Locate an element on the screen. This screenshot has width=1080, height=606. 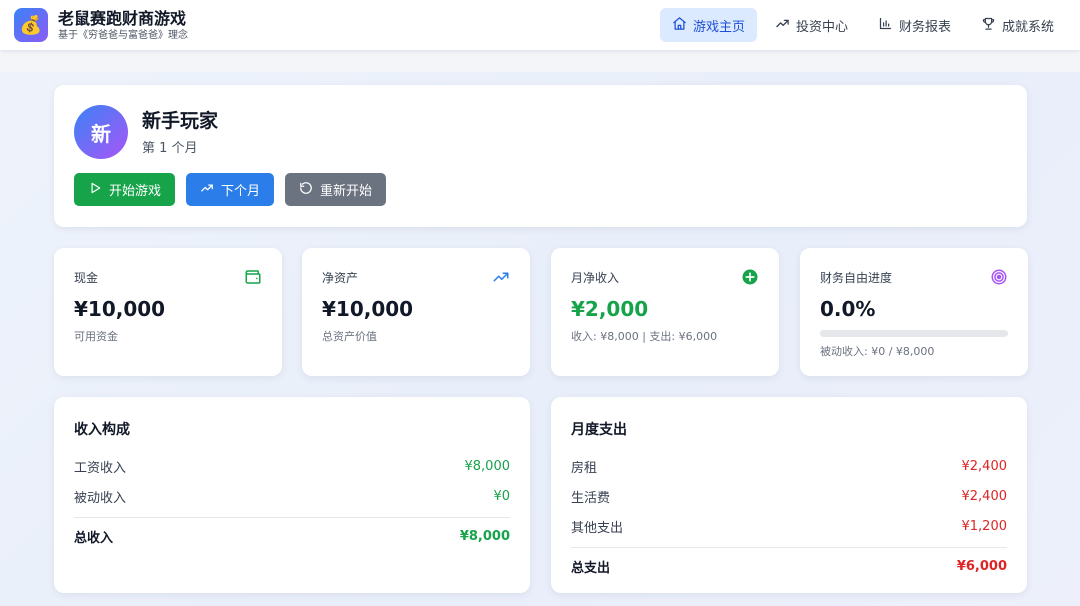
monthly-net-value: ¥2,000 is located at coordinates (610, 309).